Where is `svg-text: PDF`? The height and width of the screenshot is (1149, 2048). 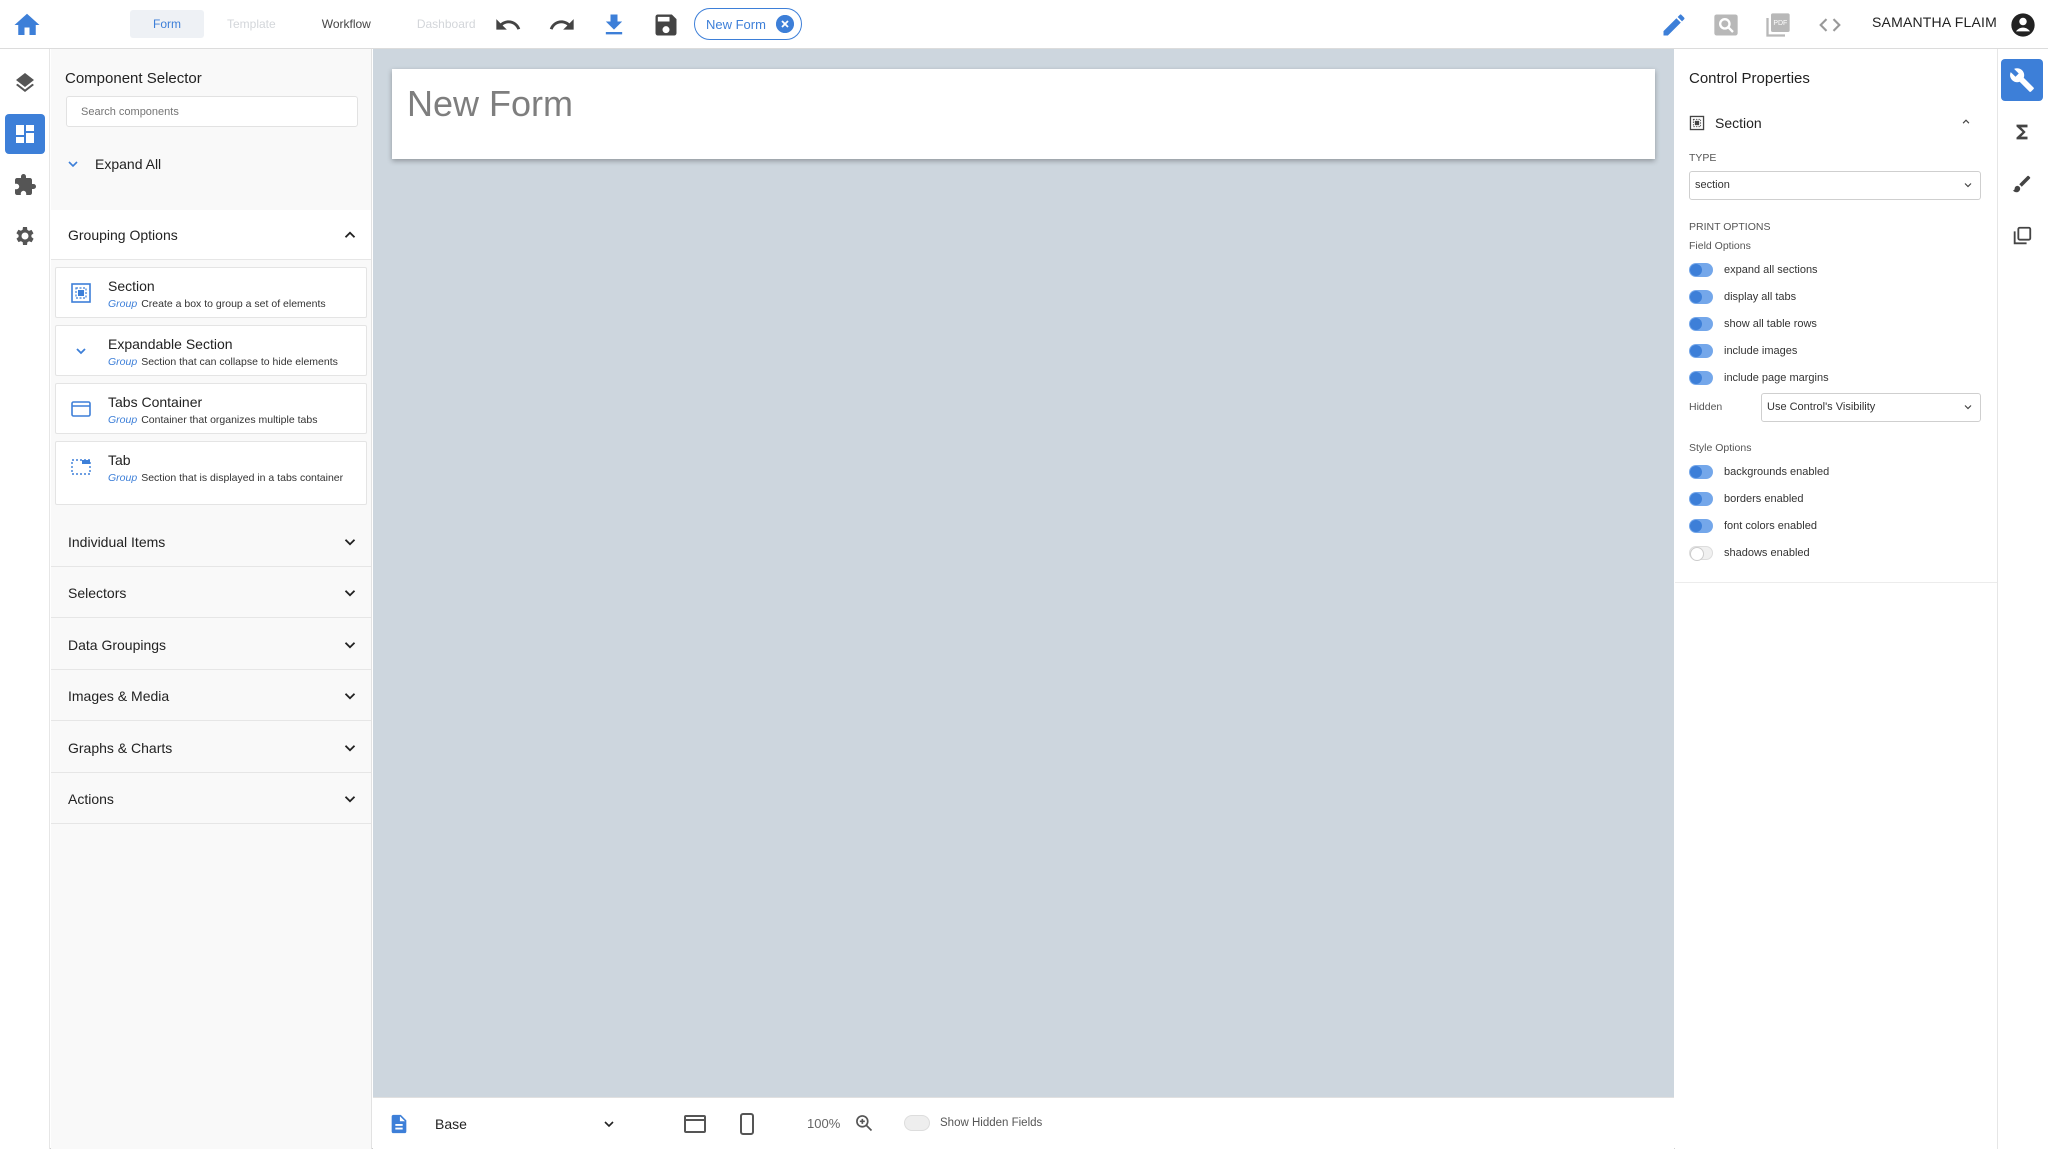
svg-text: PDF is located at coordinates (1780, 23).